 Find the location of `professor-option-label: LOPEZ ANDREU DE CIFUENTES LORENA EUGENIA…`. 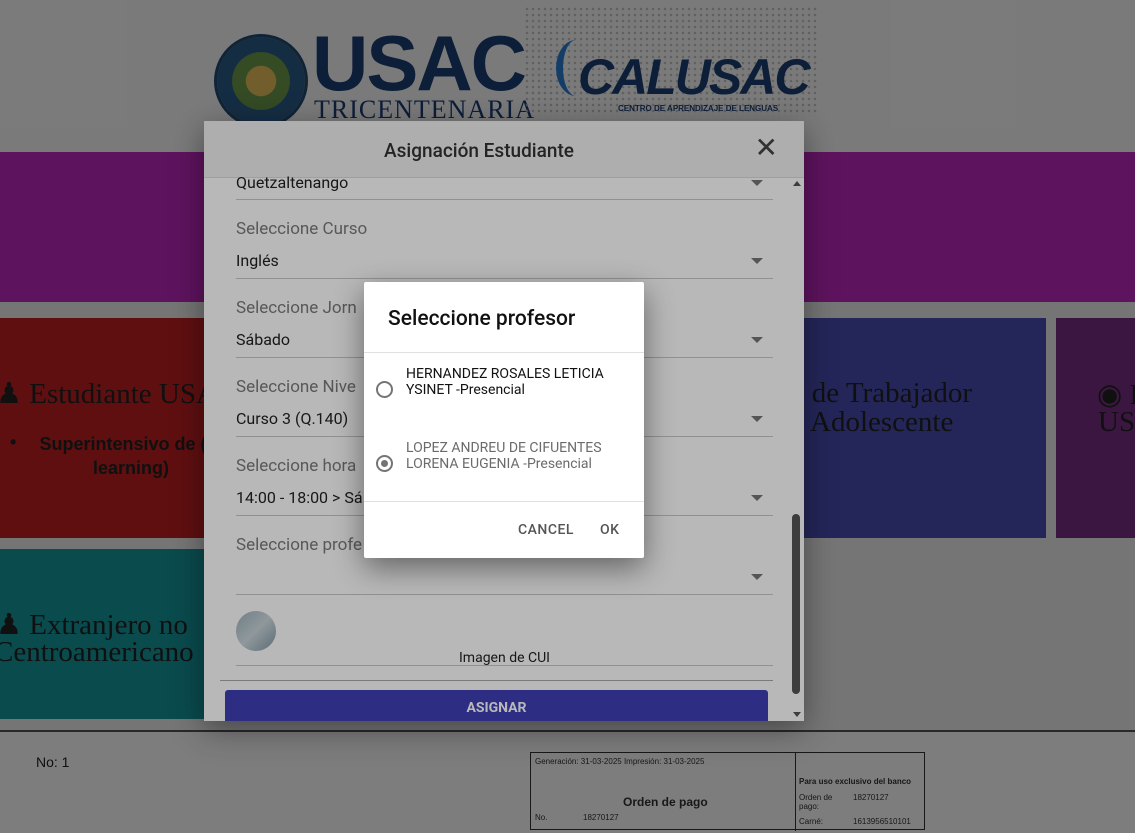

professor-option-label: LOPEZ ANDREU DE CIFUENTES LORENA EUGENIA… is located at coordinates (504, 456).